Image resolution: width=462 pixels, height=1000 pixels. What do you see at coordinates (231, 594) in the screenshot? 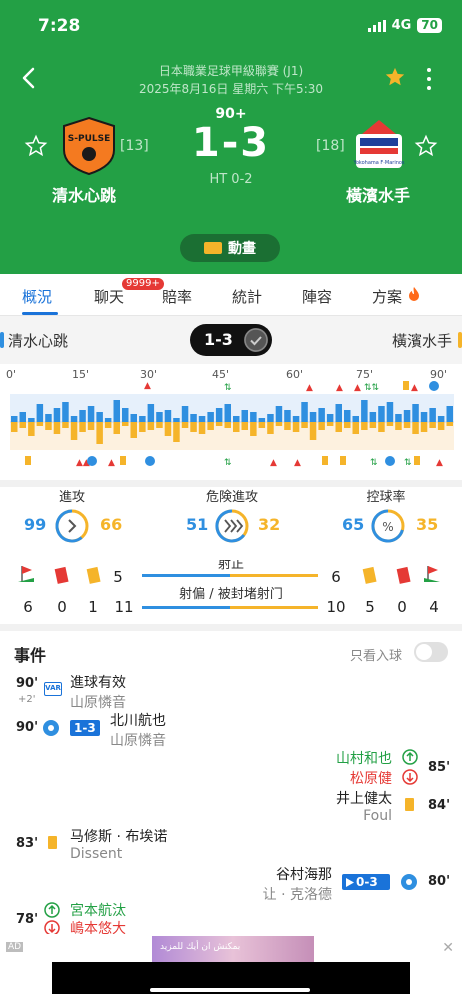
I see `off-target-label: 射偏 / 被封堵射门` at bounding box center [231, 594].